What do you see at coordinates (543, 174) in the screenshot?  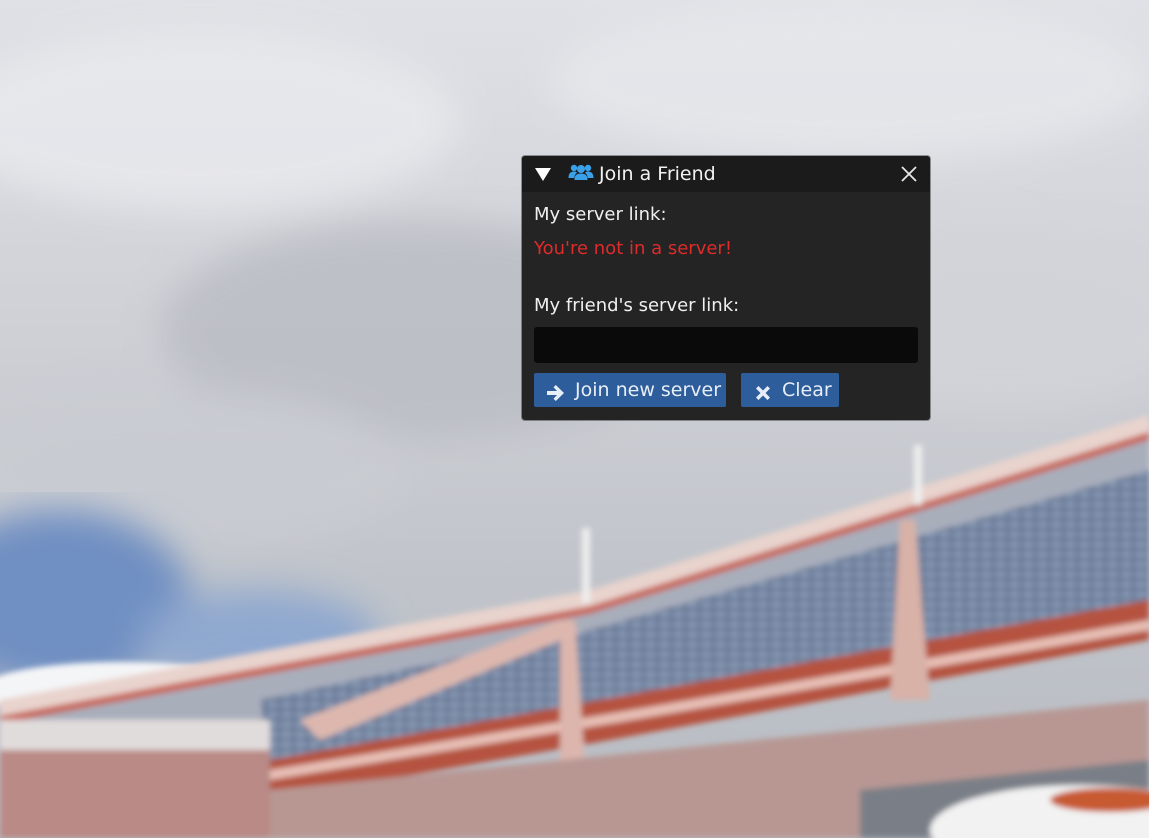 I see `triangle-down-icon` at bounding box center [543, 174].